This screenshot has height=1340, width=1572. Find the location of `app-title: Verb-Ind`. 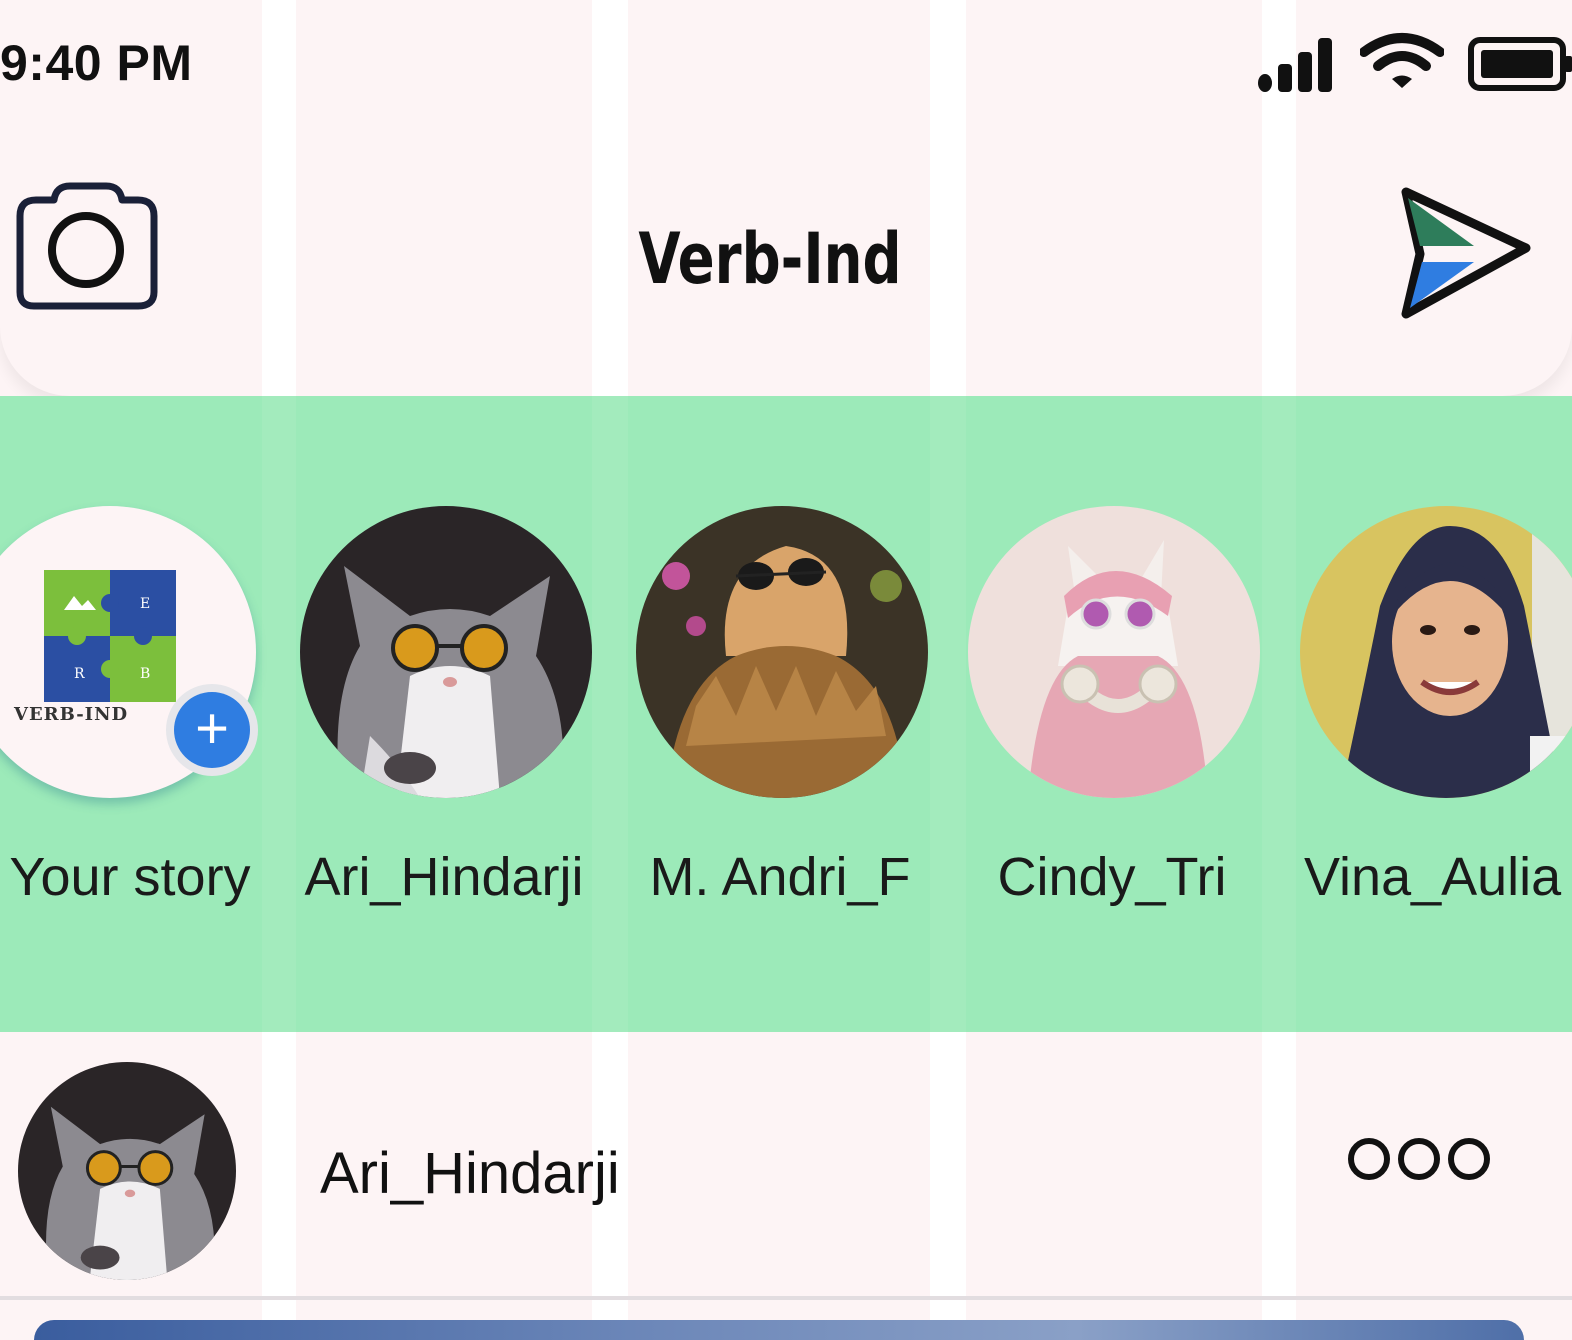

app-title: Verb-Ind is located at coordinates (770, 259).